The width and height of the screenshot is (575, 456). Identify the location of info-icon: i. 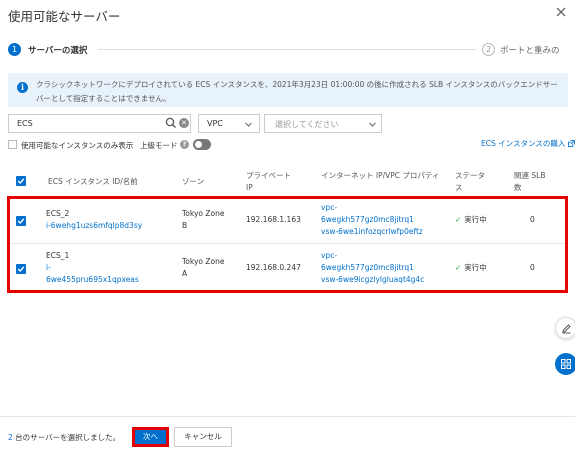
(22, 87).